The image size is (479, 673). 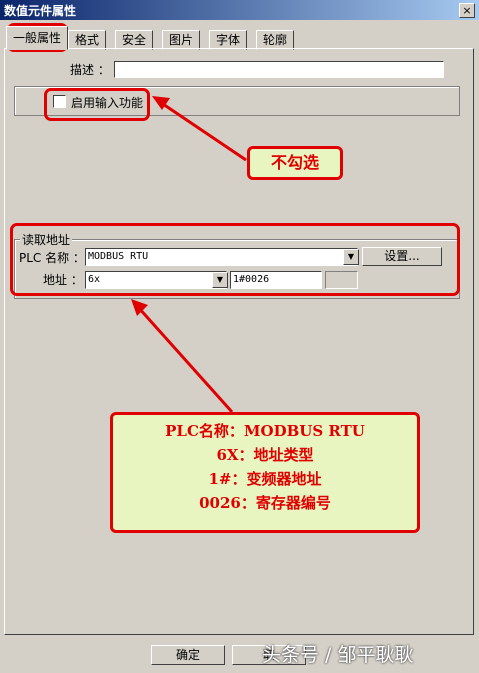 I want to click on watermark: 头条号 / 邹平耿耿, so click(x=338, y=655).